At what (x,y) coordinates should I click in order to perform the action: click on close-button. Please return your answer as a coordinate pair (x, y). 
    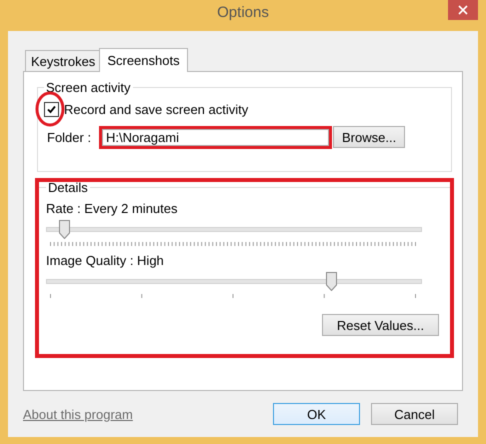
    Looking at the image, I should click on (463, 10).